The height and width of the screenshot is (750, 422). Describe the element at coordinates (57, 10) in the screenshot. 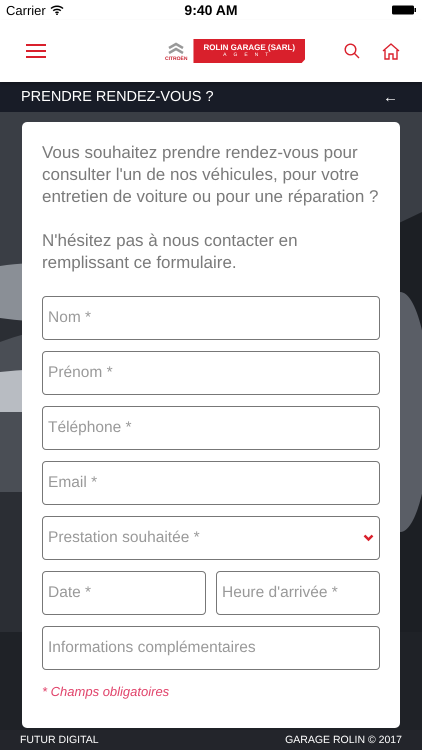

I see `wifi-icon` at that location.